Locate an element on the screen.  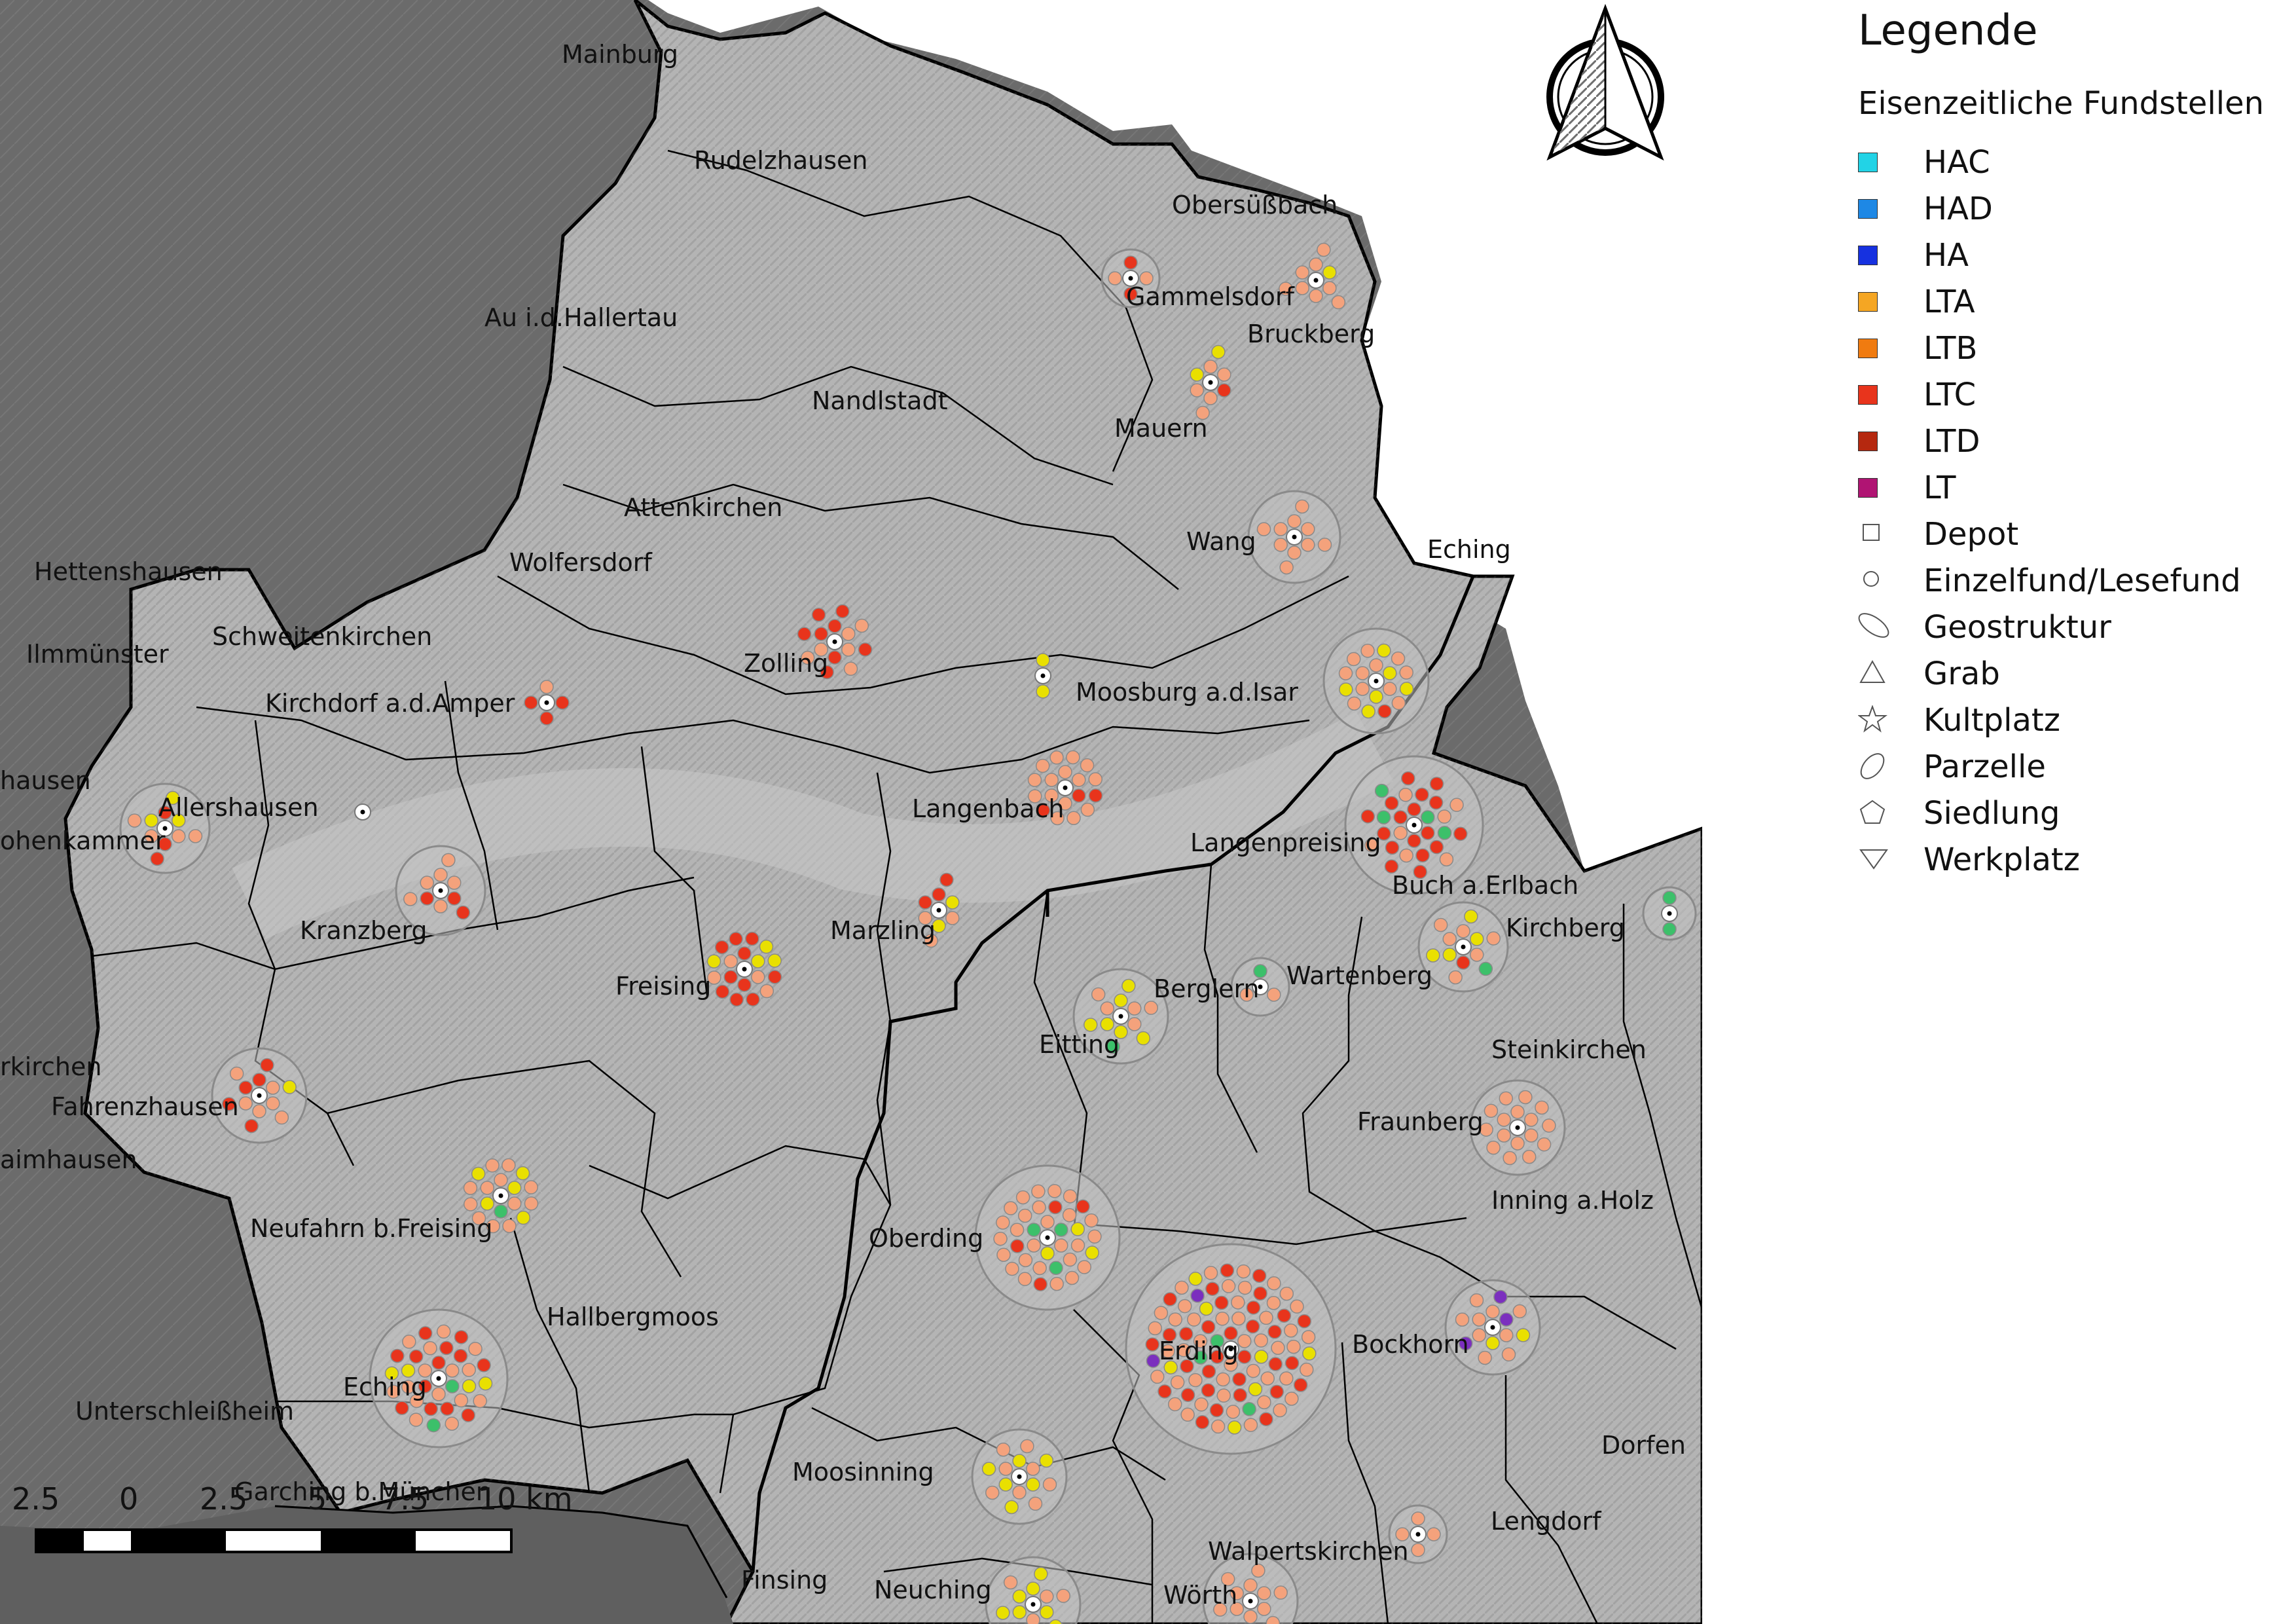
place-label: Freising is located at coordinates (663, 986).